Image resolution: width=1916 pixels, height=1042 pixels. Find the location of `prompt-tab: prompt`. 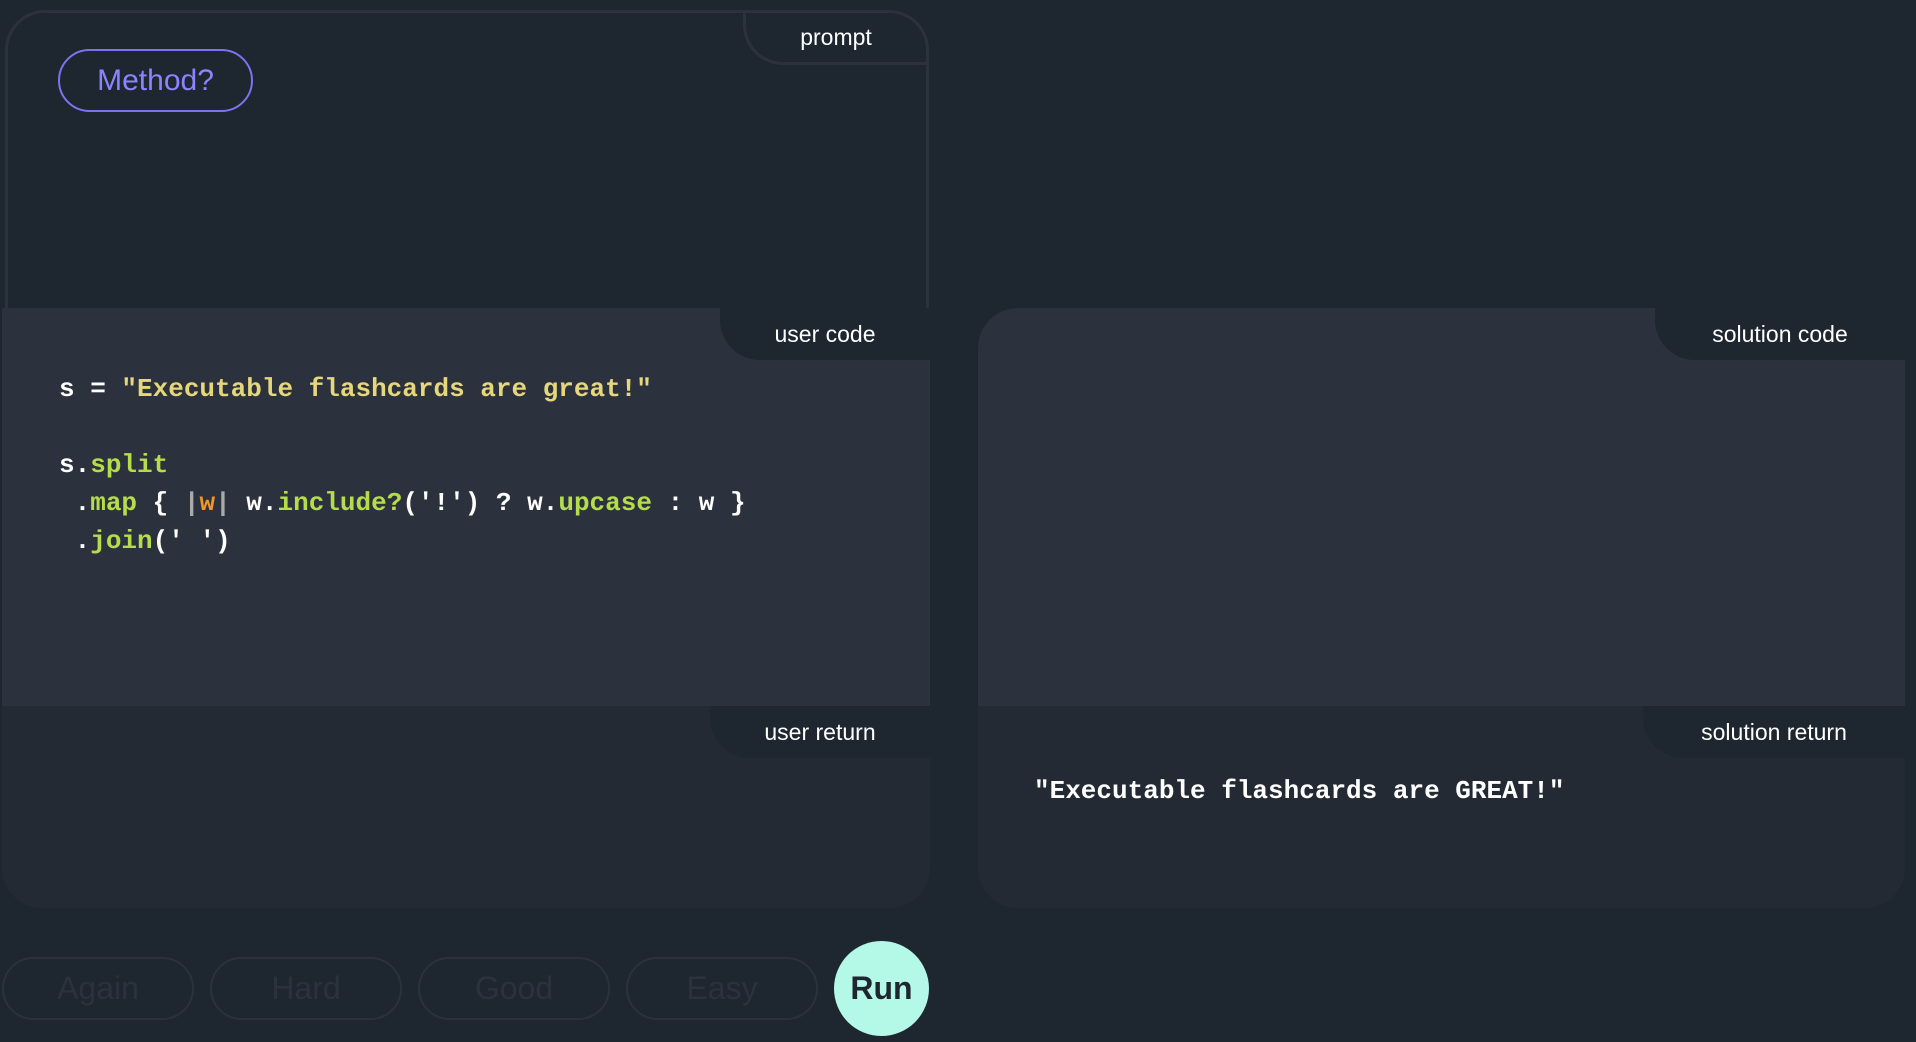

prompt-tab: prompt is located at coordinates (834, 39).